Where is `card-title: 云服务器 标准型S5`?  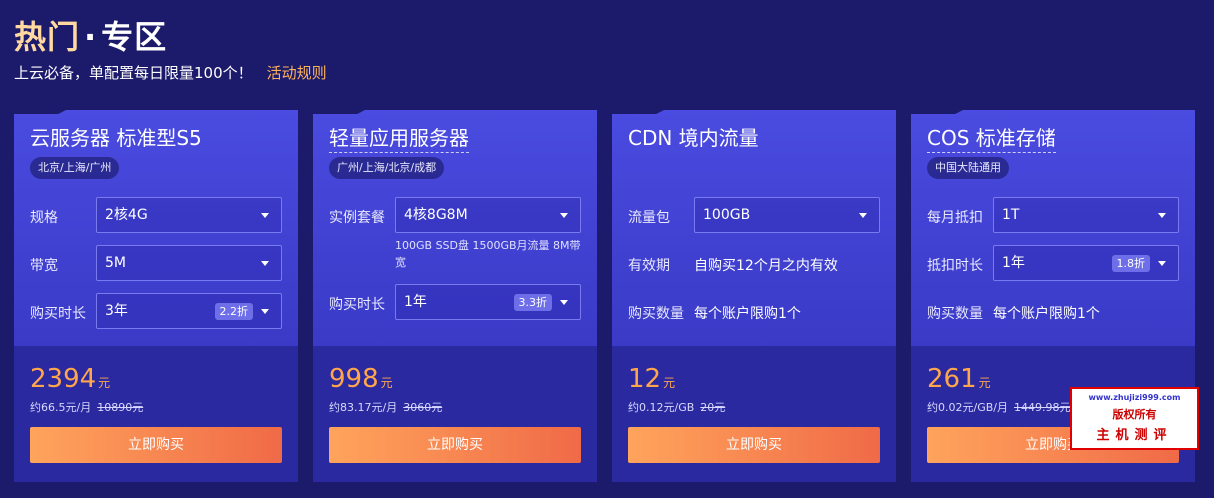 card-title: 云服务器 标准型S5 is located at coordinates (116, 138).